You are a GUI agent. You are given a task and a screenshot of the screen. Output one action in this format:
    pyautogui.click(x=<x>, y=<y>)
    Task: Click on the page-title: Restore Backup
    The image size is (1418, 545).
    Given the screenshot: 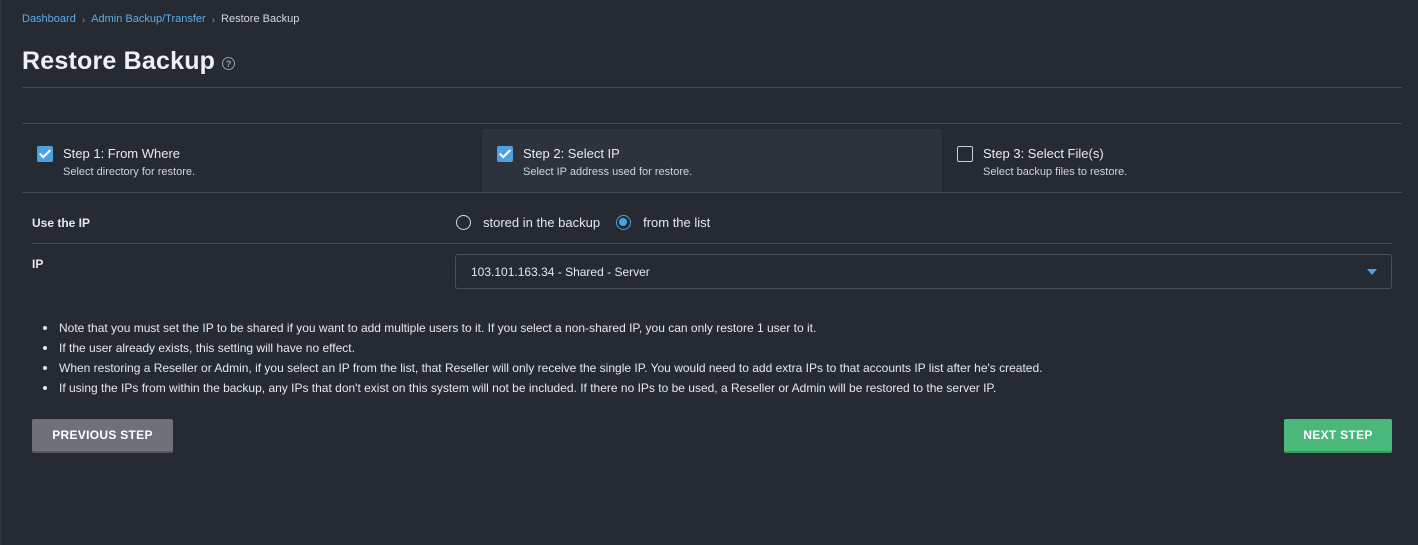 What is the action you would take?
    pyautogui.click(x=119, y=61)
    